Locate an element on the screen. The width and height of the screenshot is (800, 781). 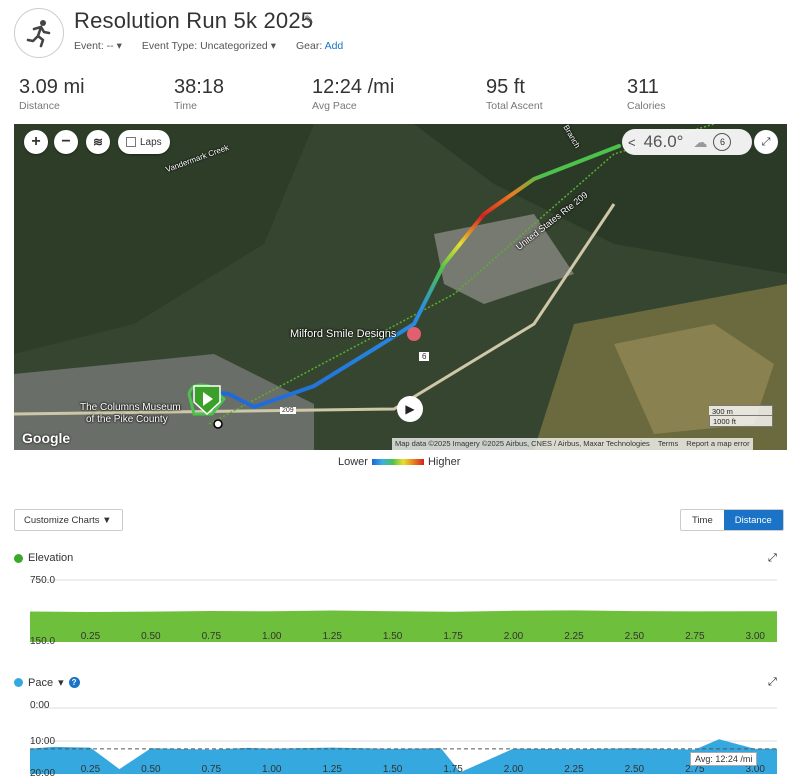
pace-average-label: Avg: 12:24 /mi is located at coordinates (724, 759).